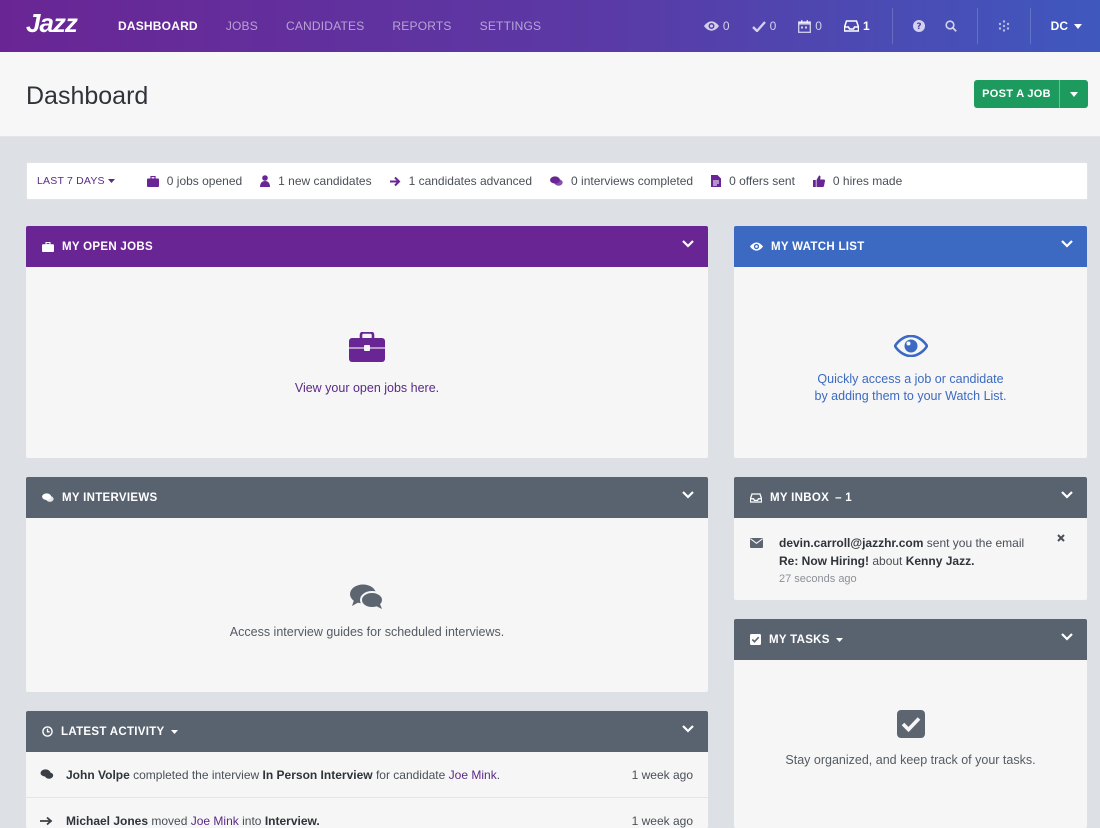 The height and width of the screenshot is (828, 1100). I want to click on post-job-button: POST A JOB, so click(1031, 94).